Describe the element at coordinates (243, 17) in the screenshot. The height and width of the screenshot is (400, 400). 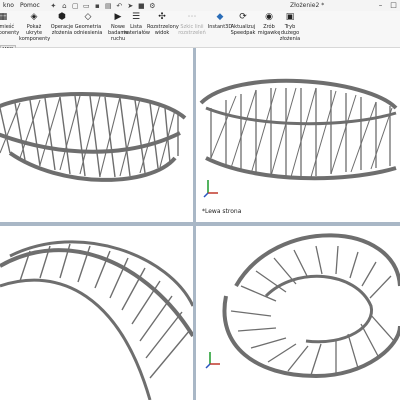
I see `speedpak-icon: ⟳` at that location.